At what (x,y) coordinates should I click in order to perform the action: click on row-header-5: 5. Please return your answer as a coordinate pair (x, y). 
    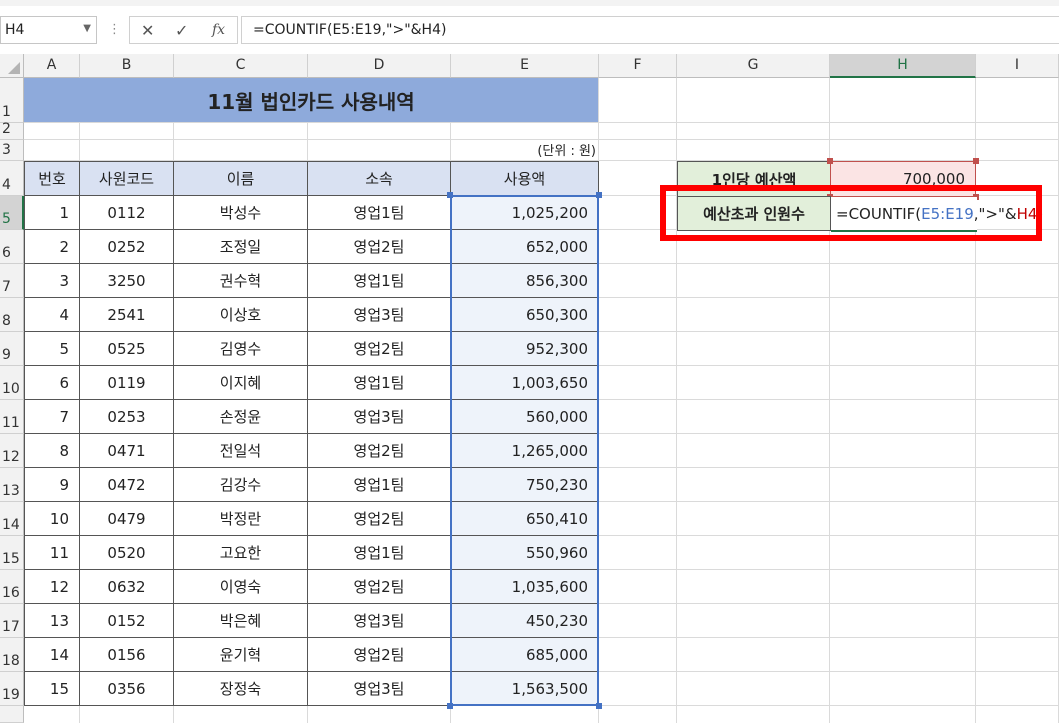
    Looking at the image, I should click on (12, 213).